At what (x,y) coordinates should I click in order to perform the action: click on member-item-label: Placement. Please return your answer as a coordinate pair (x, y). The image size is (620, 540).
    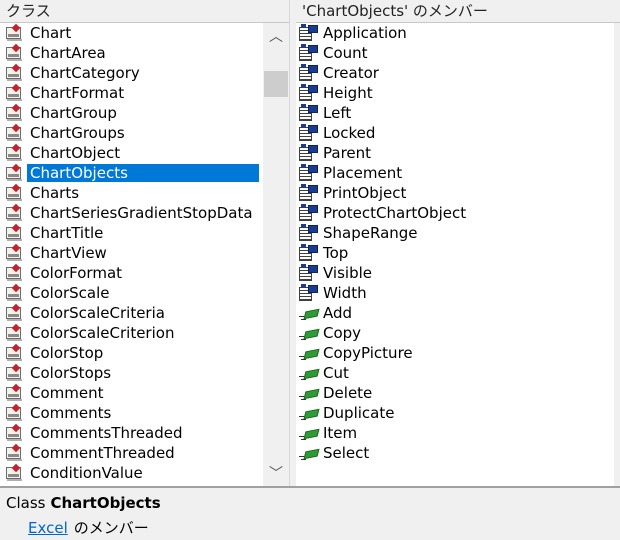
    Looking at the image, I should click on (363, 173).